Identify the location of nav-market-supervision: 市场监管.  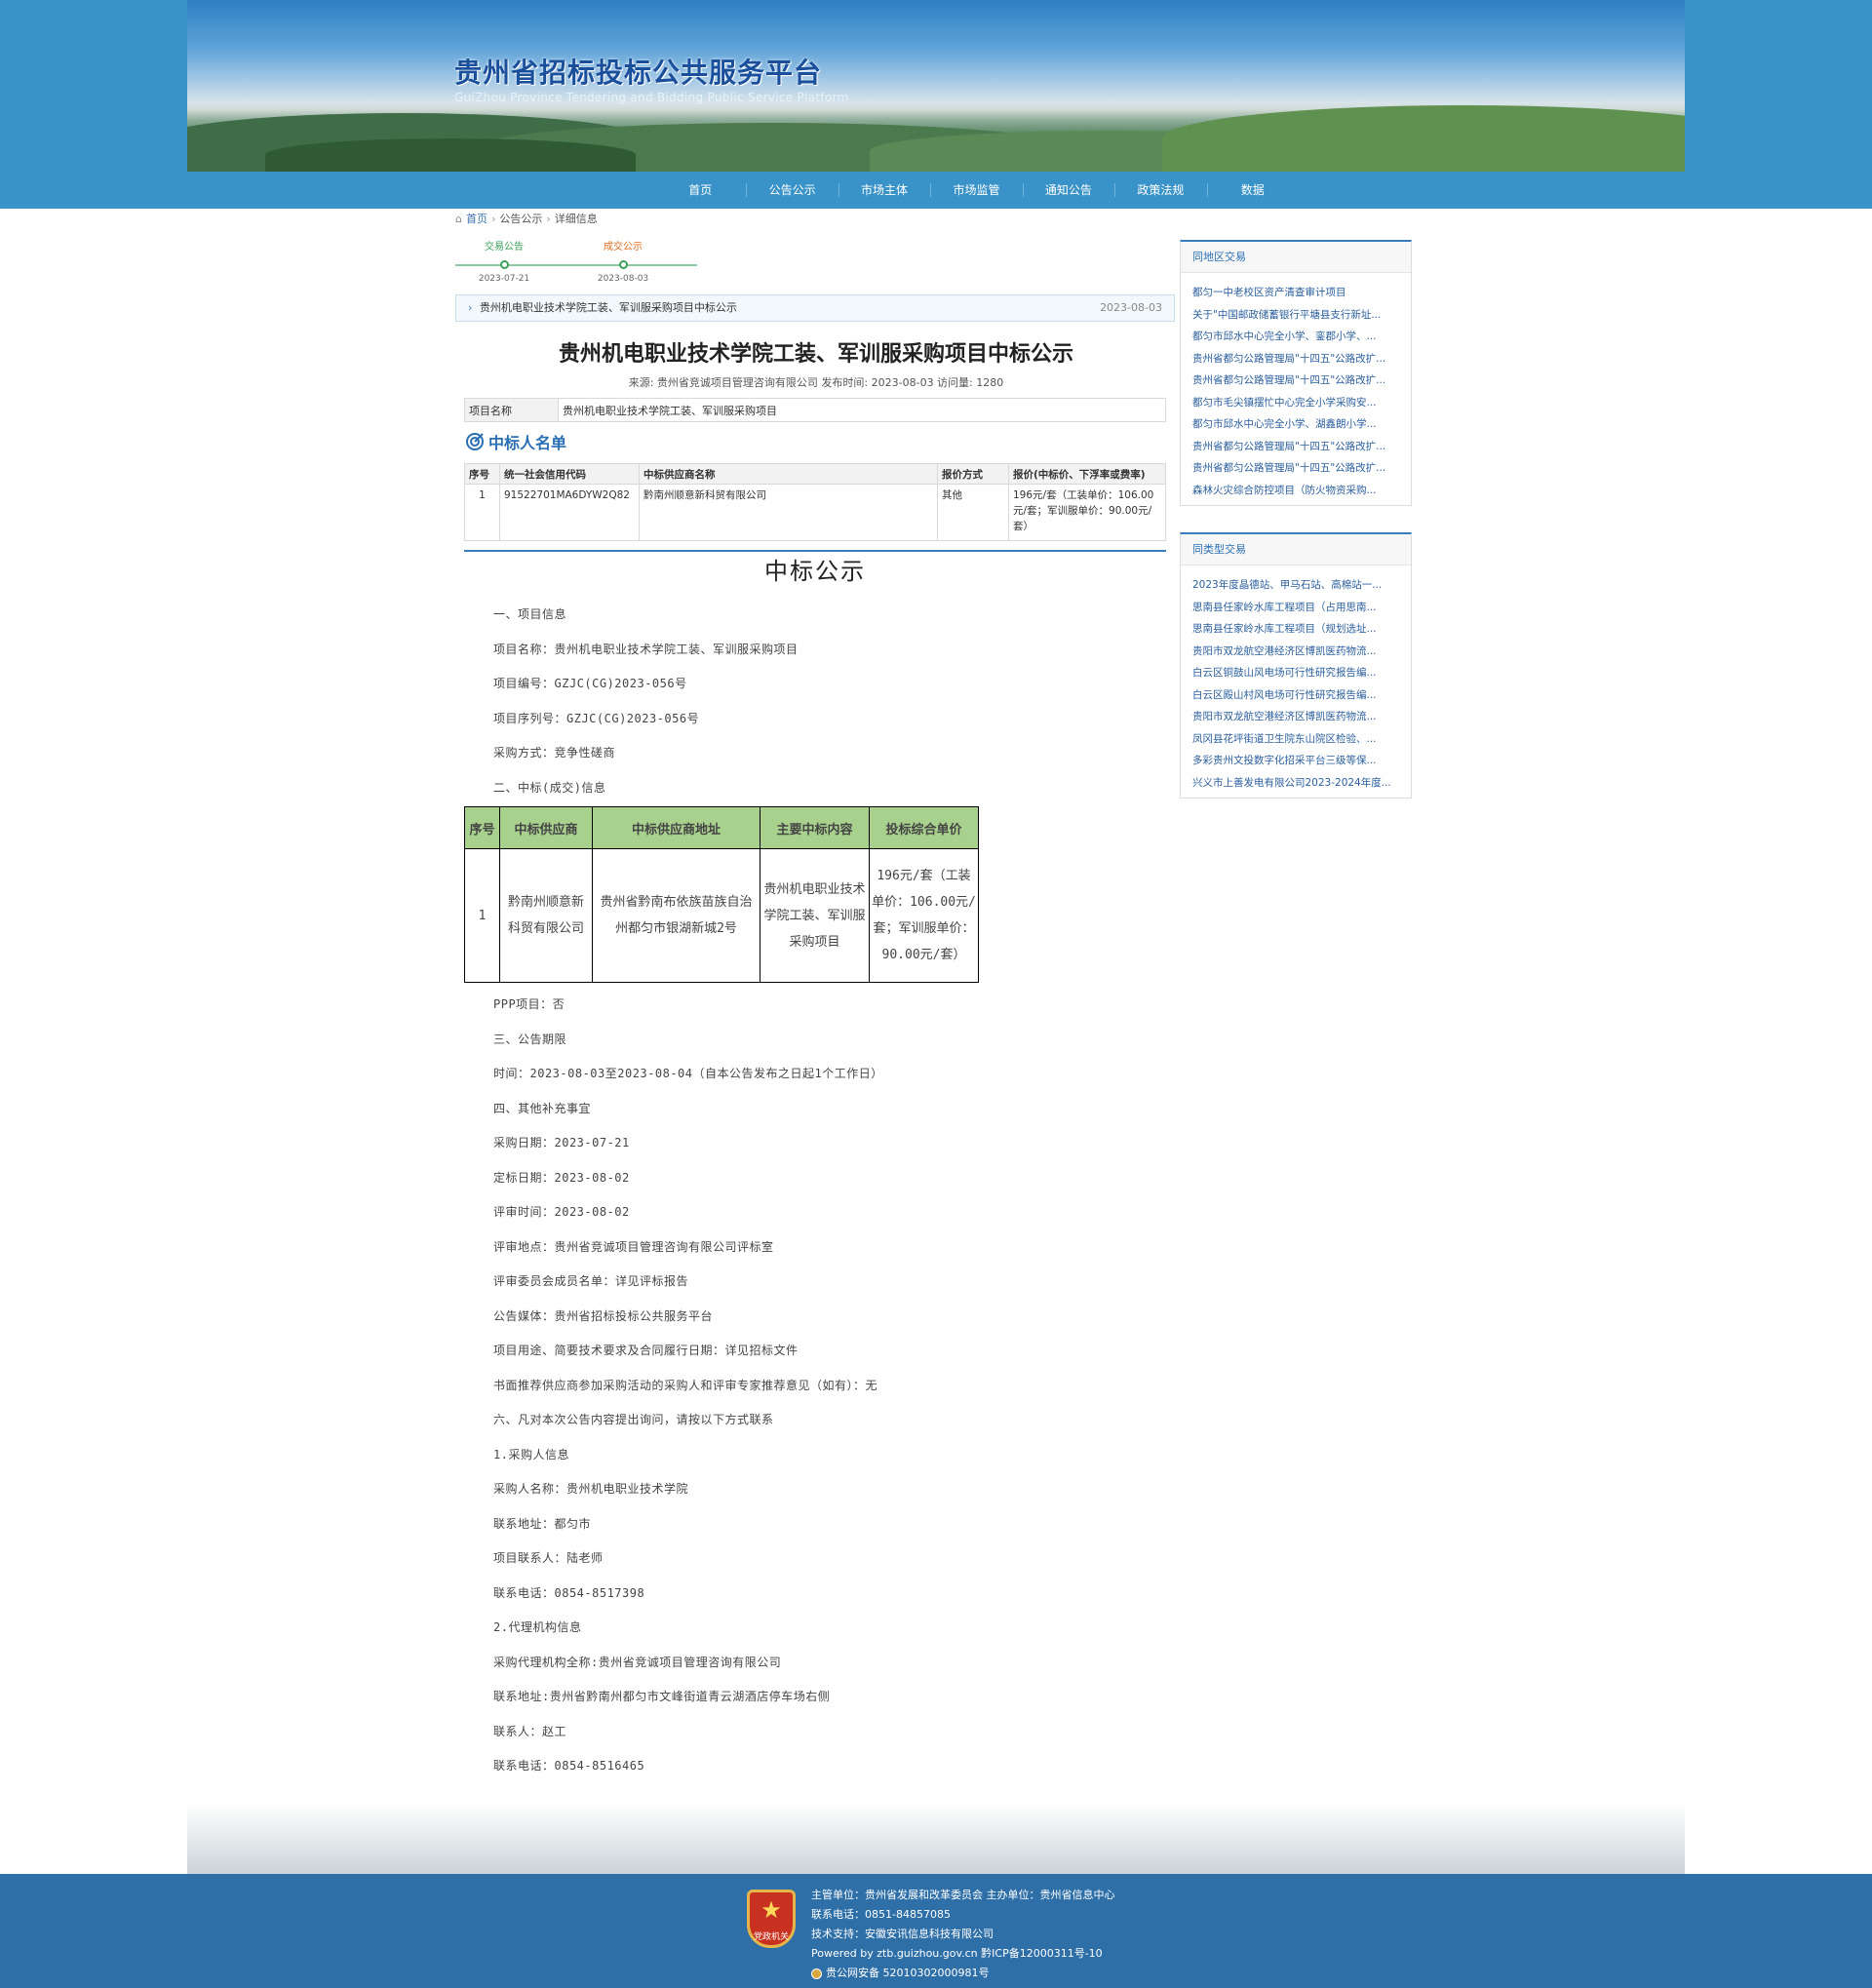
(976, 190).